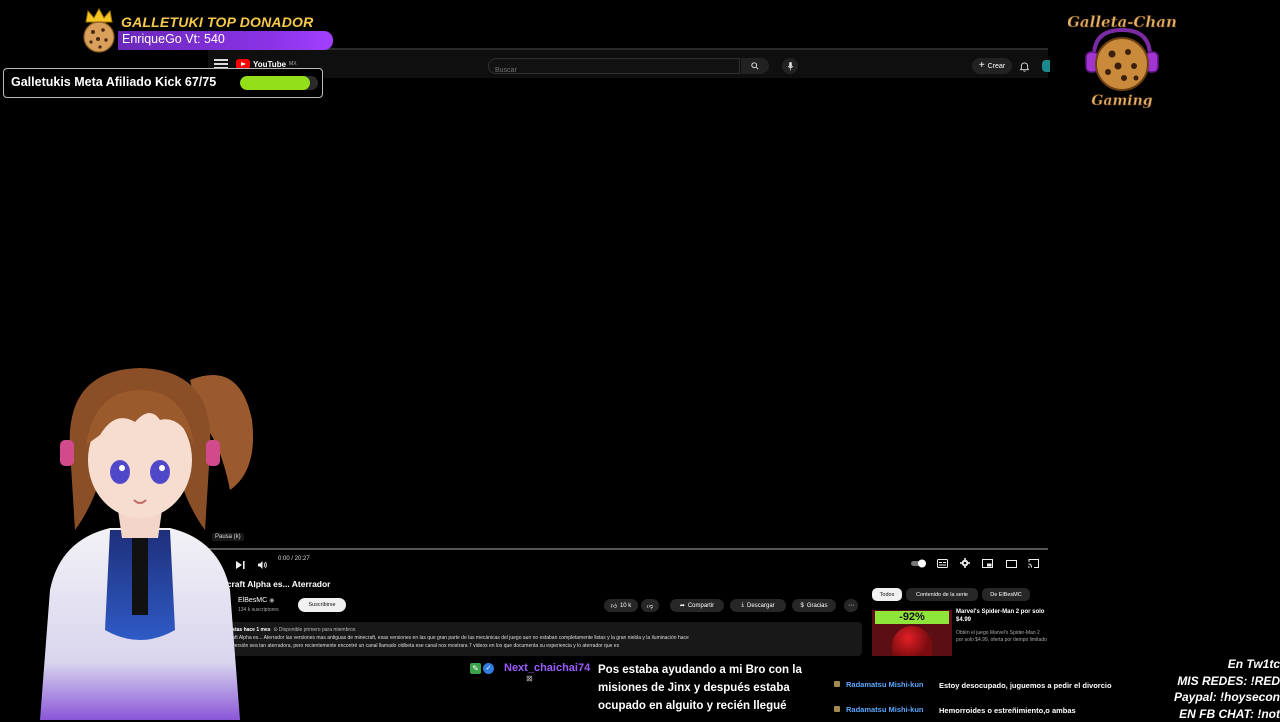 Image resolution: width=1280 pixels, height=722 pixels. I want to click on download-button: ⤓Descargar, so click(758, 605).